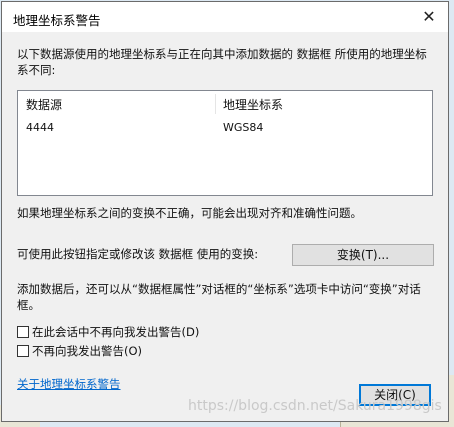 This screenshot has width=454, height=427. Describe the element at coordinates (44, 104) in the screenshot. I see `column-header-data-source: 数据源` at that location.